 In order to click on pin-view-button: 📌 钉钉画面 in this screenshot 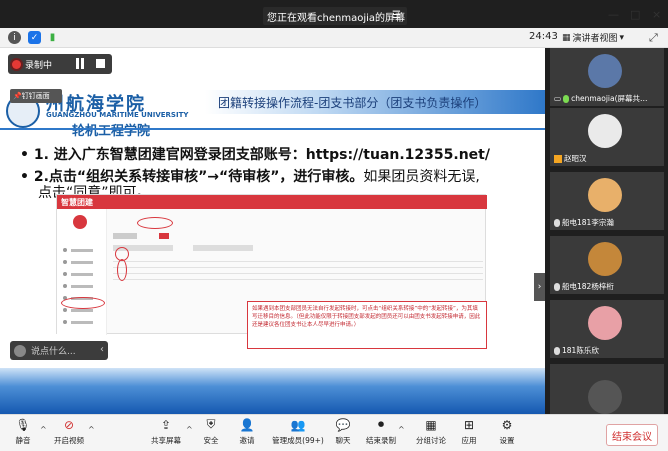, I will do `click(36, 96)`.